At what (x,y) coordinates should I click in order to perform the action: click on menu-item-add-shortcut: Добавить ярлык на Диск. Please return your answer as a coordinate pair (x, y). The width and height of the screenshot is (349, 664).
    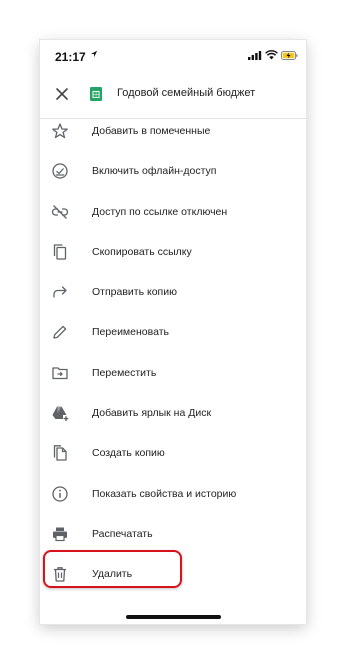
    Looking at the image, I should click on (173, 414).